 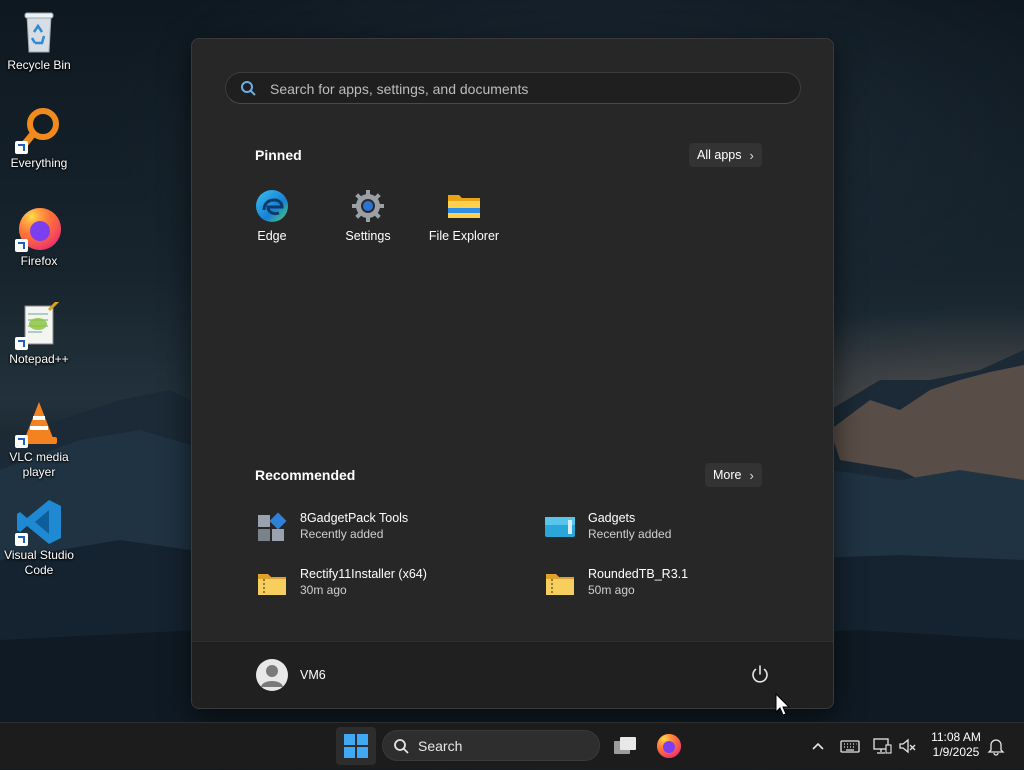 What do you see at coordinates (313, 675) in the screenshot?
I see `user-name: VM6` at bounding box center [313, 675].